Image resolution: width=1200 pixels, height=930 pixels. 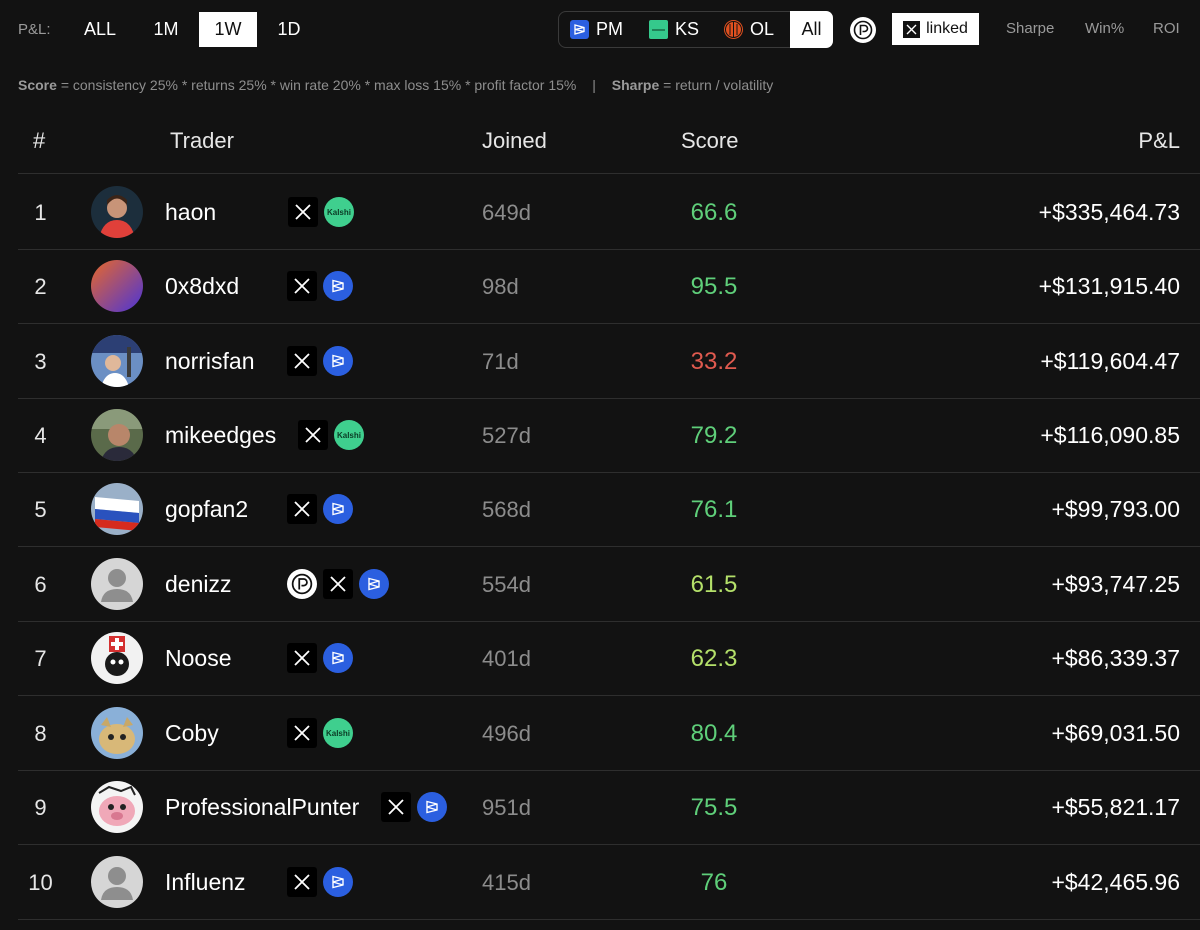 What do you see at coordinates (289, 29) in the screenshot?
I see `period-1d-button: 1D` at bounding box center [289, 29].